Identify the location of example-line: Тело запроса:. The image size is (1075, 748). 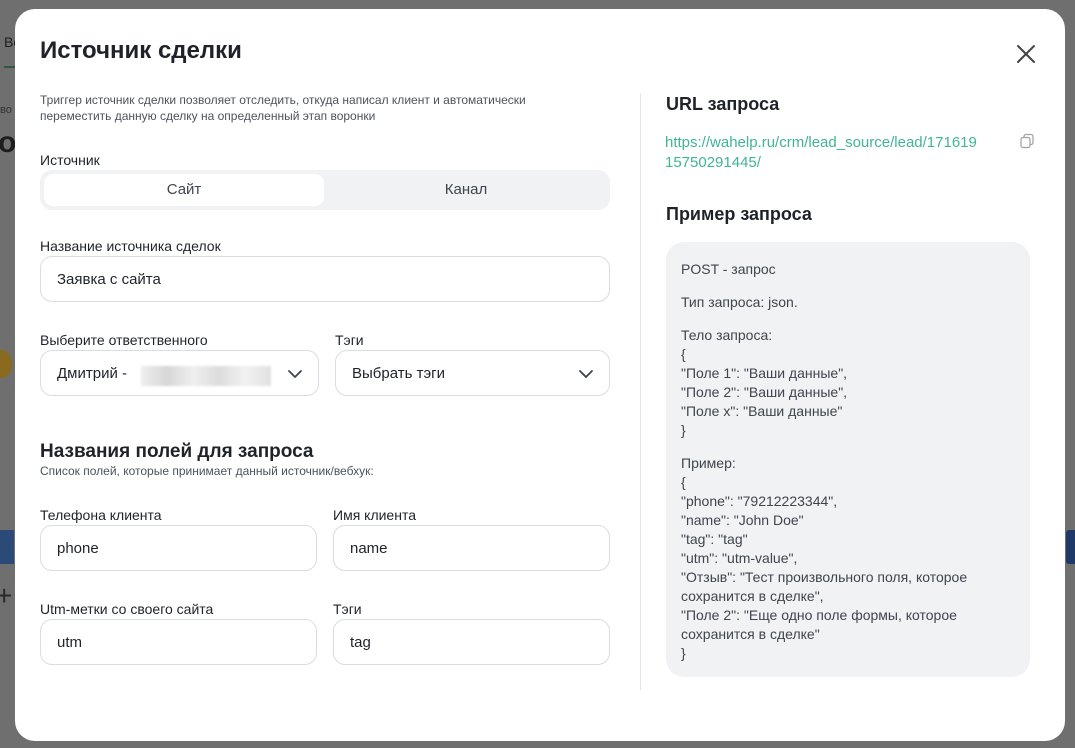
(727, 335).